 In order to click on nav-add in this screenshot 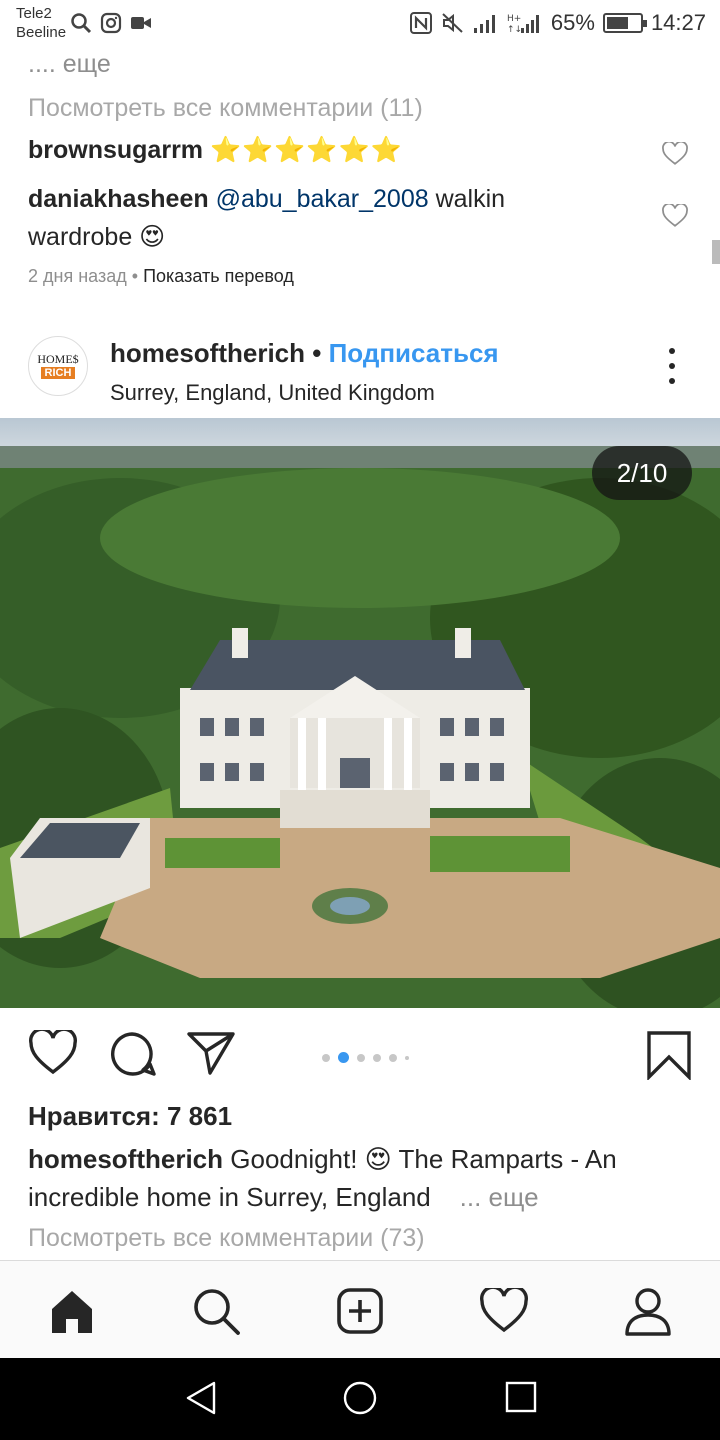, I will do `click(360, 1311)`.